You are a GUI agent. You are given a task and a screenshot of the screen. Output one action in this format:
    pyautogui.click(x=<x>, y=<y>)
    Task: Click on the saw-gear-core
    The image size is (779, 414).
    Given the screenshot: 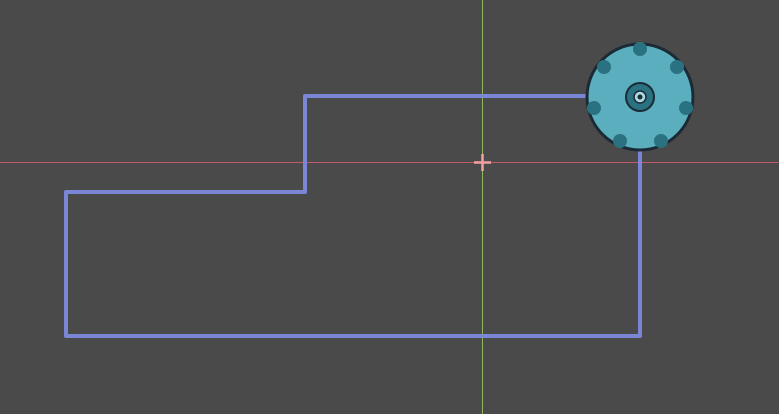 What is the action you would take?
    pyautogui.click(x=640, y=97)
    